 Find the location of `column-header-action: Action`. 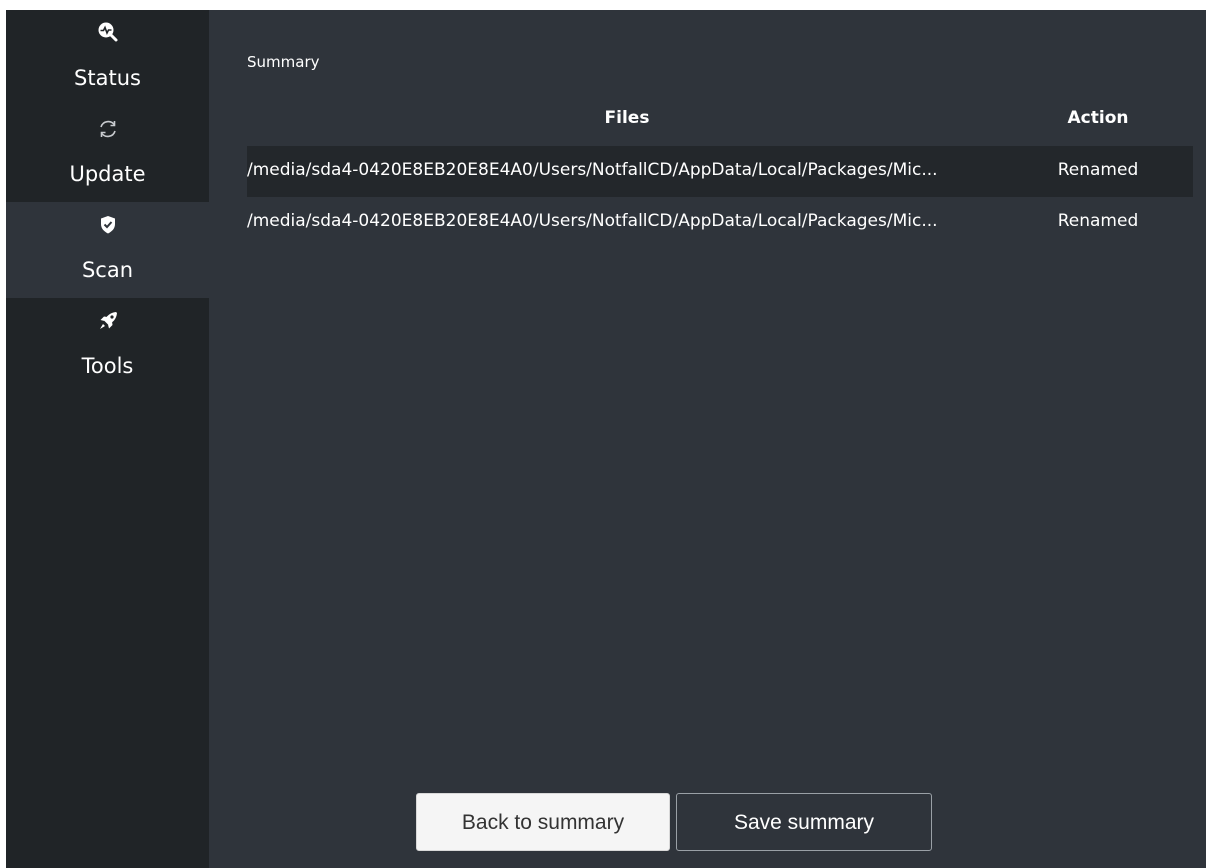

column-header-action: Action is located at coordinates (1098, 118).